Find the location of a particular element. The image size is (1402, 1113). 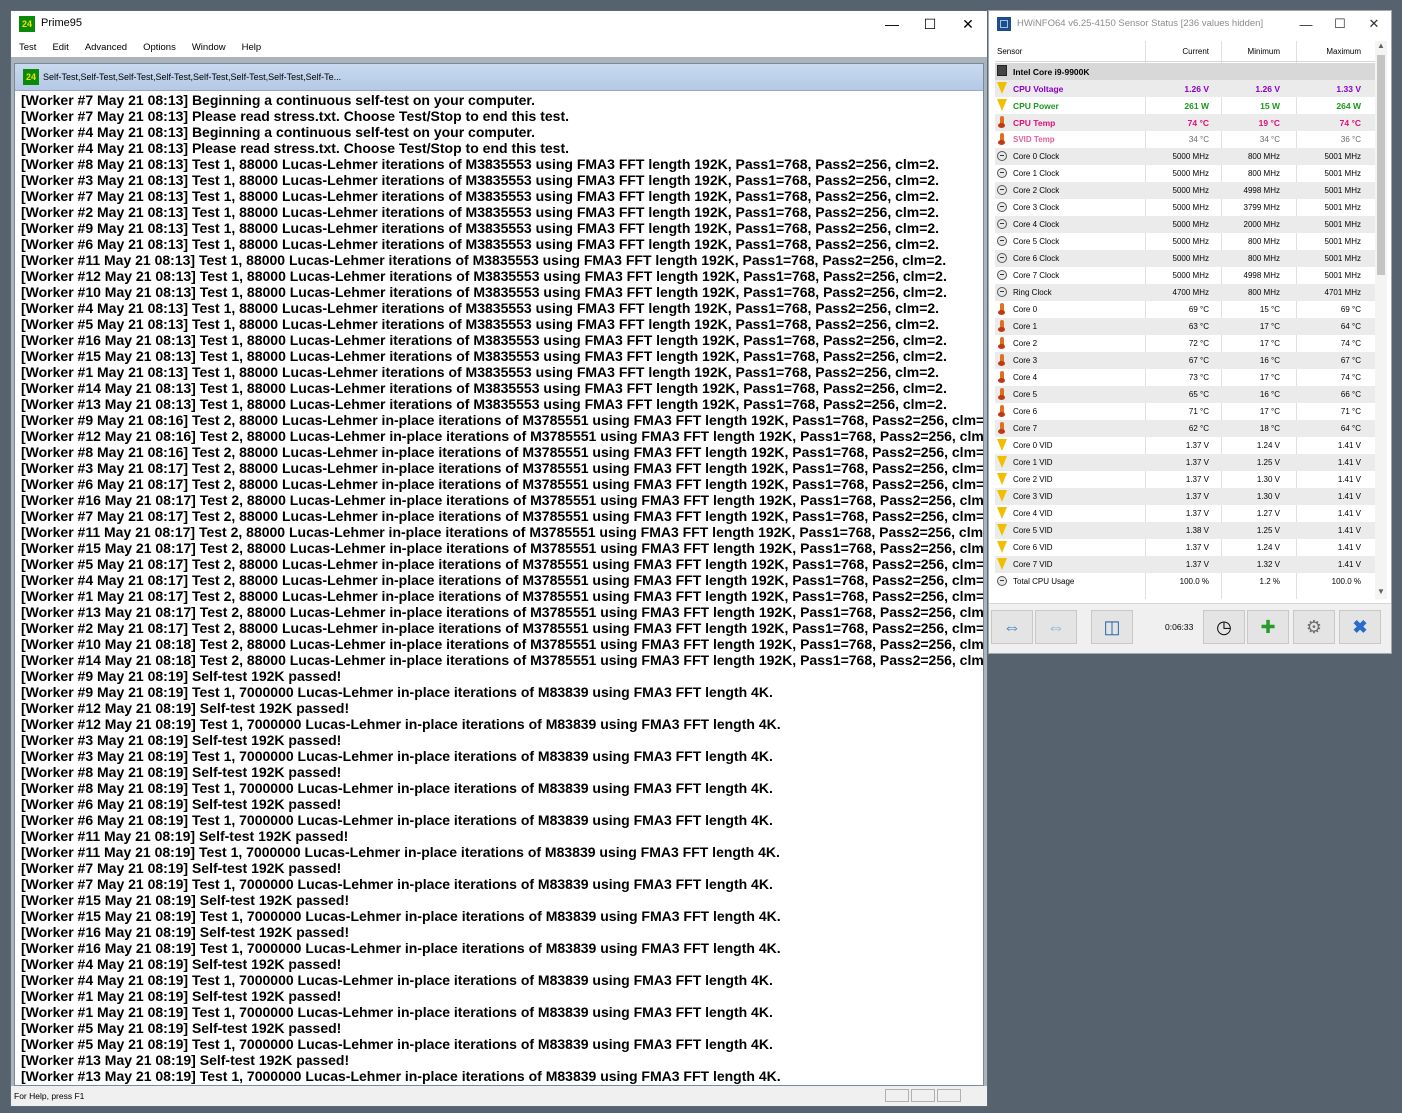

clock-icon is located at coordinates (1002, 581).